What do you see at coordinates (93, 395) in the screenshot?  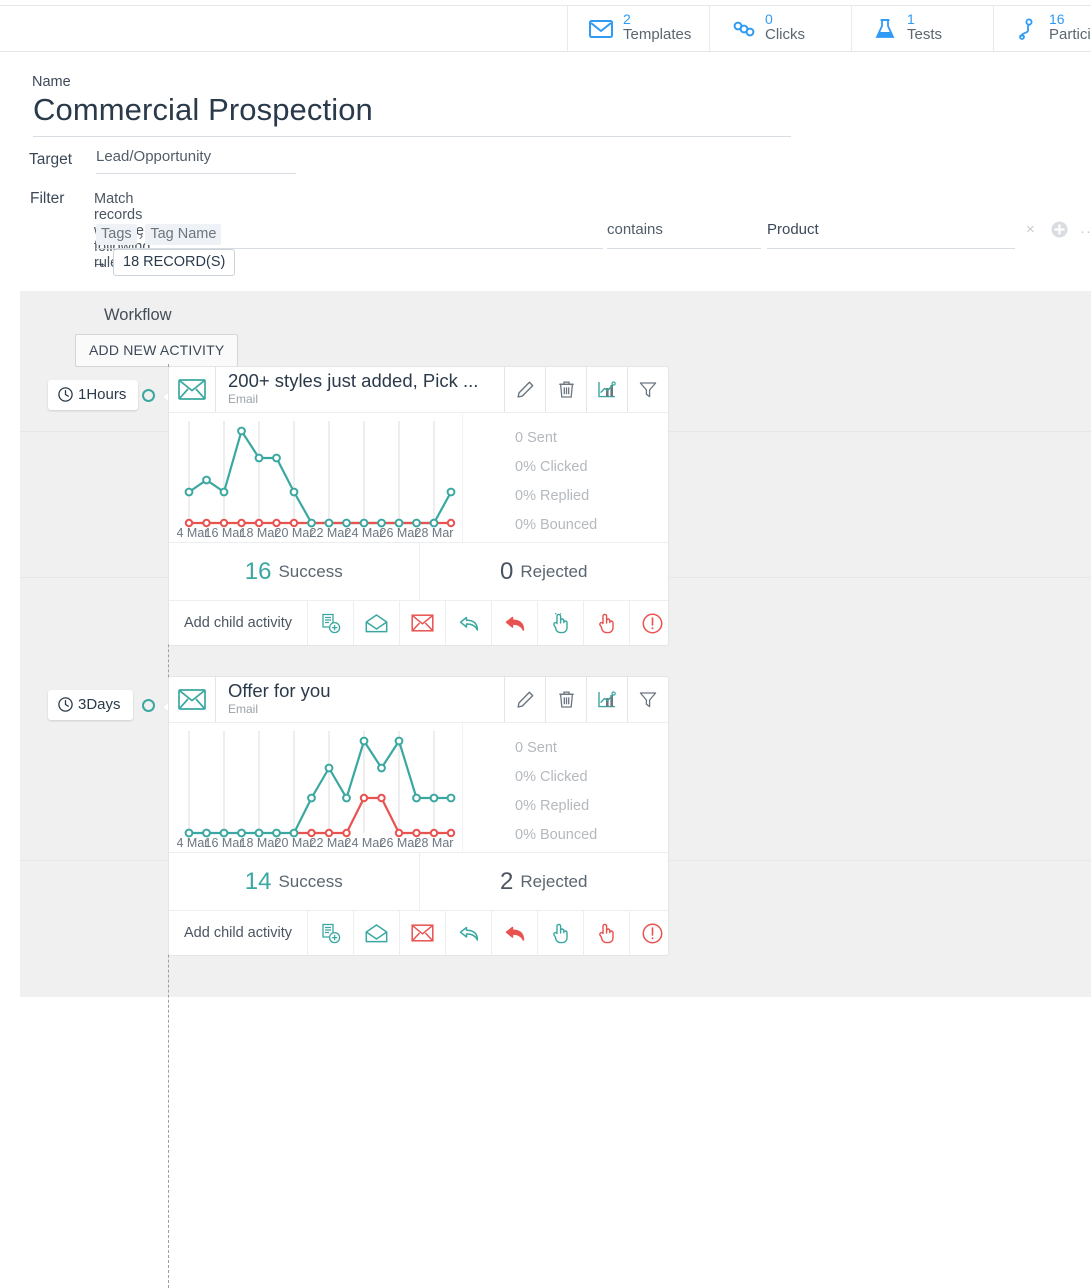 I see `activity-delay-badge: 1Hours` at bounding box center [93, 395].